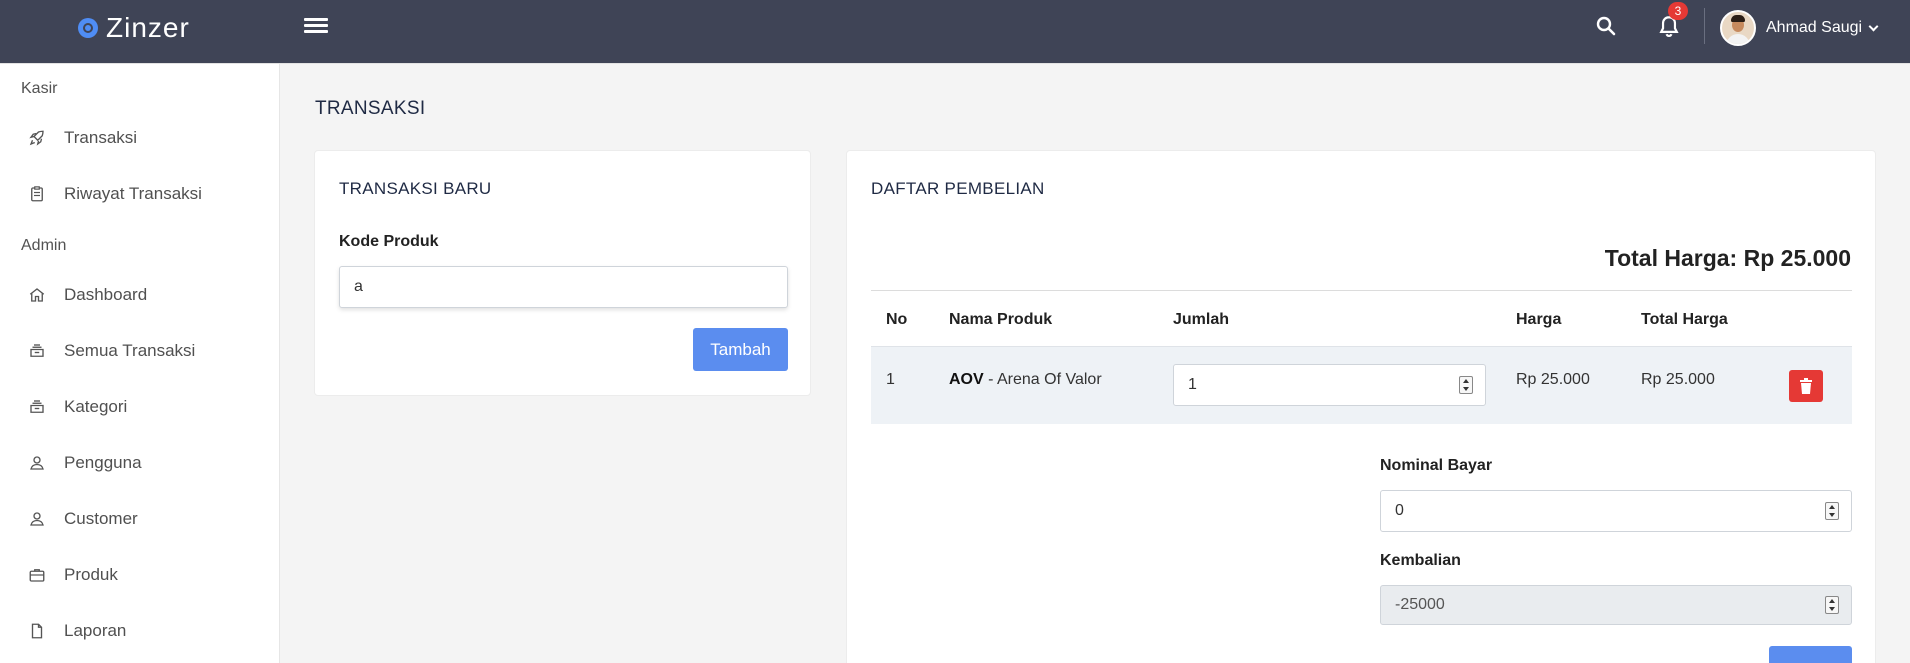  What do you see at coordinates (1616, 605) in the screenshot?
I see `change-input: -25000` at bounding box center [1616, 605].